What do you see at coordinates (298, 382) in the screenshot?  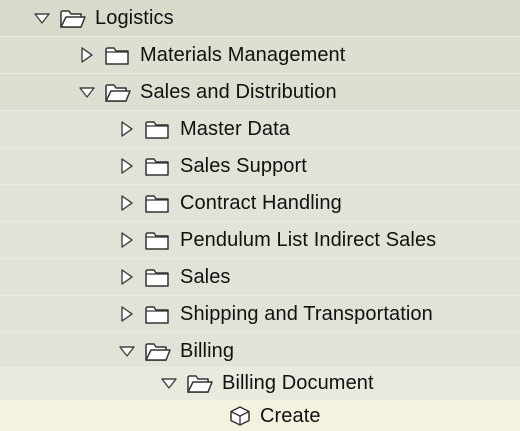 I see `tree-node-label: Billing Document` at bounding box center [298, 382].